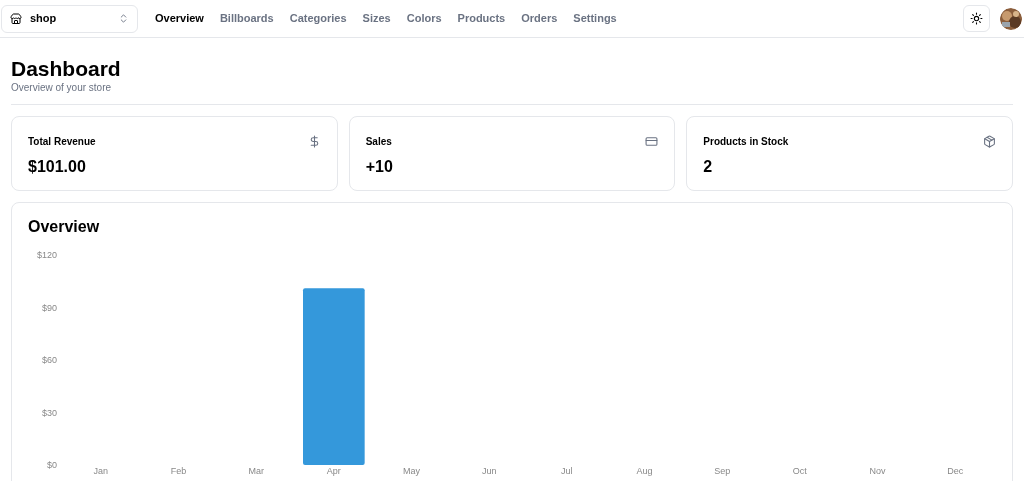  Describe the element at coordinates (489, 471) in the screenshot. I see `x-axis-label: Jun` at that location.